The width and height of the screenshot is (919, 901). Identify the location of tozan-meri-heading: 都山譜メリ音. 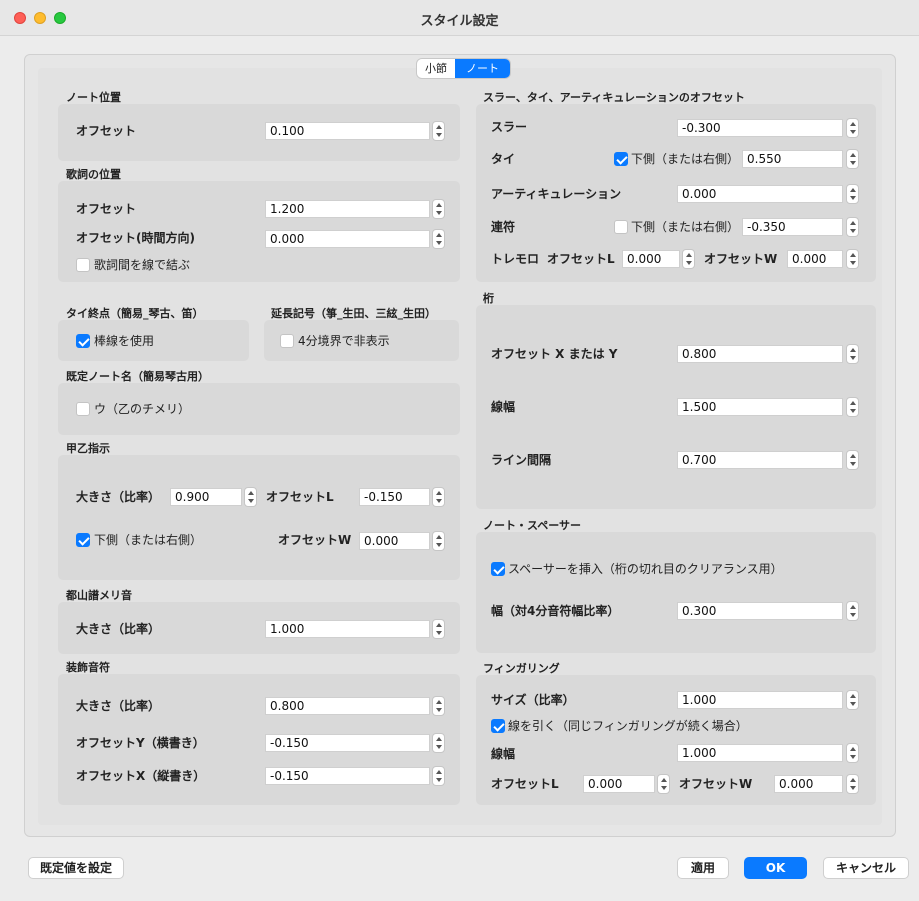
(99, 595).